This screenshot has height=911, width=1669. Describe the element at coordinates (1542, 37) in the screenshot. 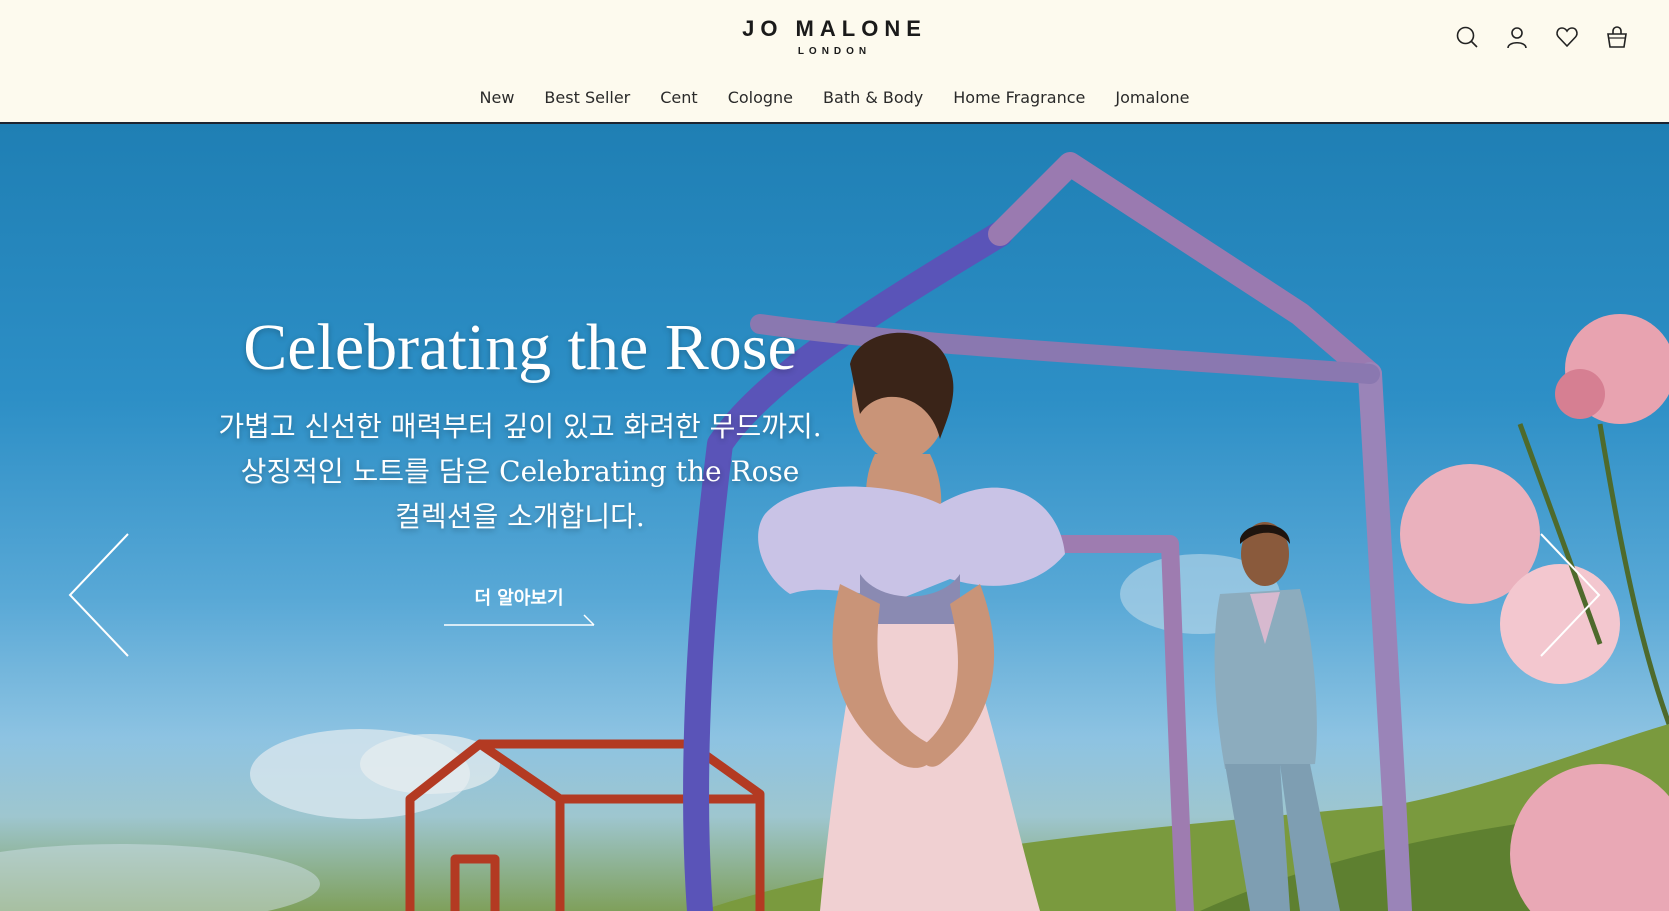

I see `header-icons` at that location.